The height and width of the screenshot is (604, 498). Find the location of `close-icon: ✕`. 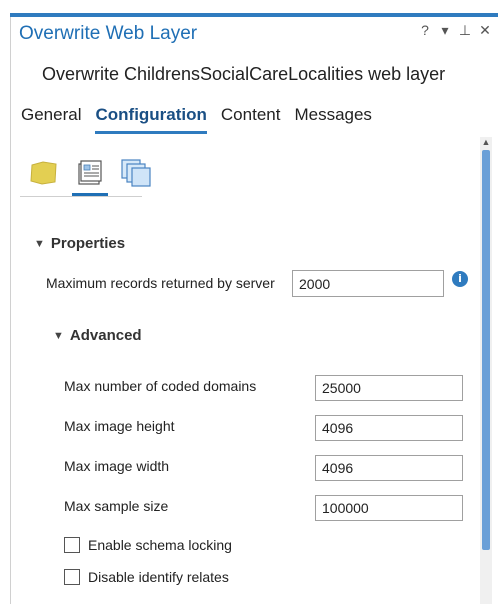

close-icon: ✕ is located at coordinates (485, 30).